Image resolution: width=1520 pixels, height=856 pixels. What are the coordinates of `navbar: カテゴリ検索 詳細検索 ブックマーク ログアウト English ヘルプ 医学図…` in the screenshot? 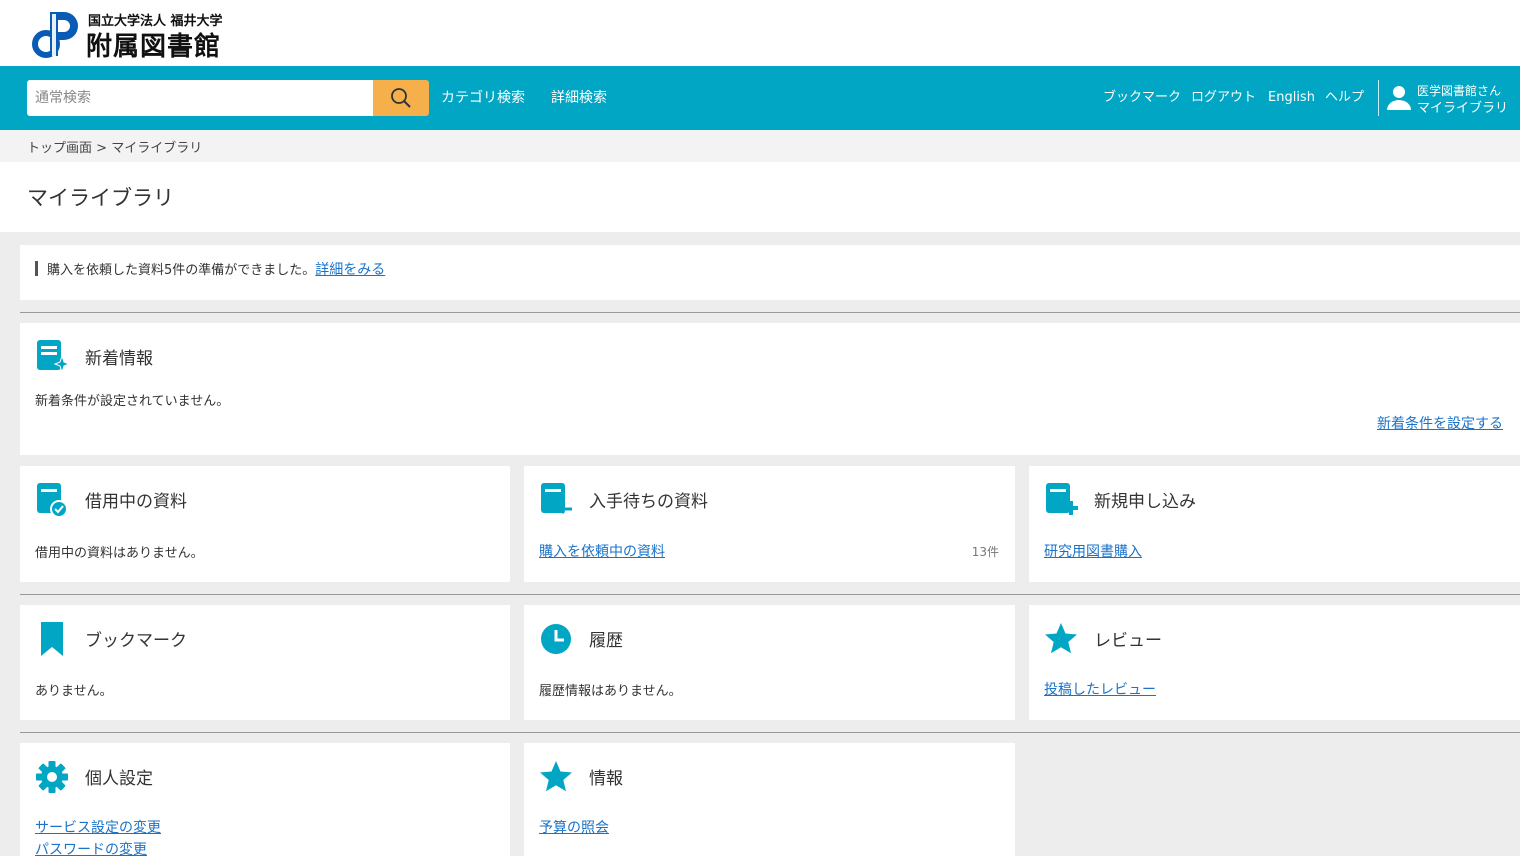 It's located at (760, 98).